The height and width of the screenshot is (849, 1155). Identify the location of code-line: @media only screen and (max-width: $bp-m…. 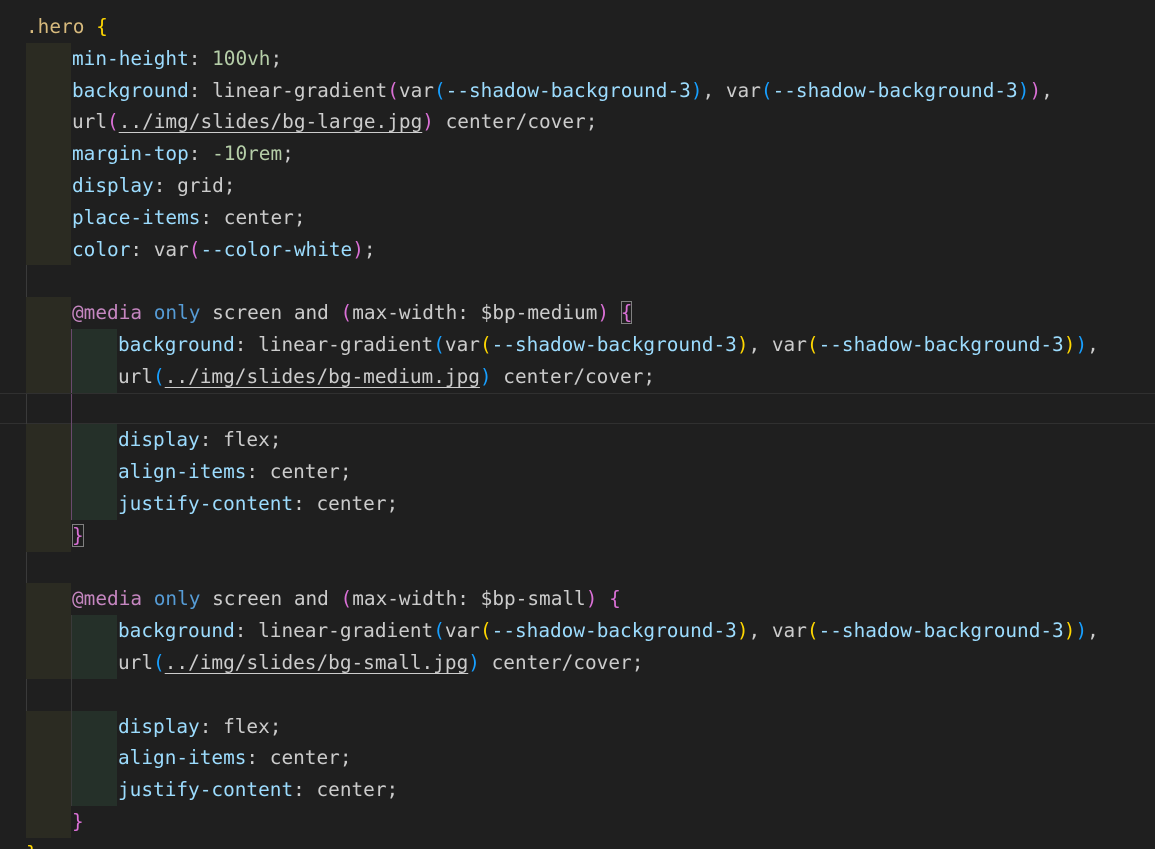
(577, 313).